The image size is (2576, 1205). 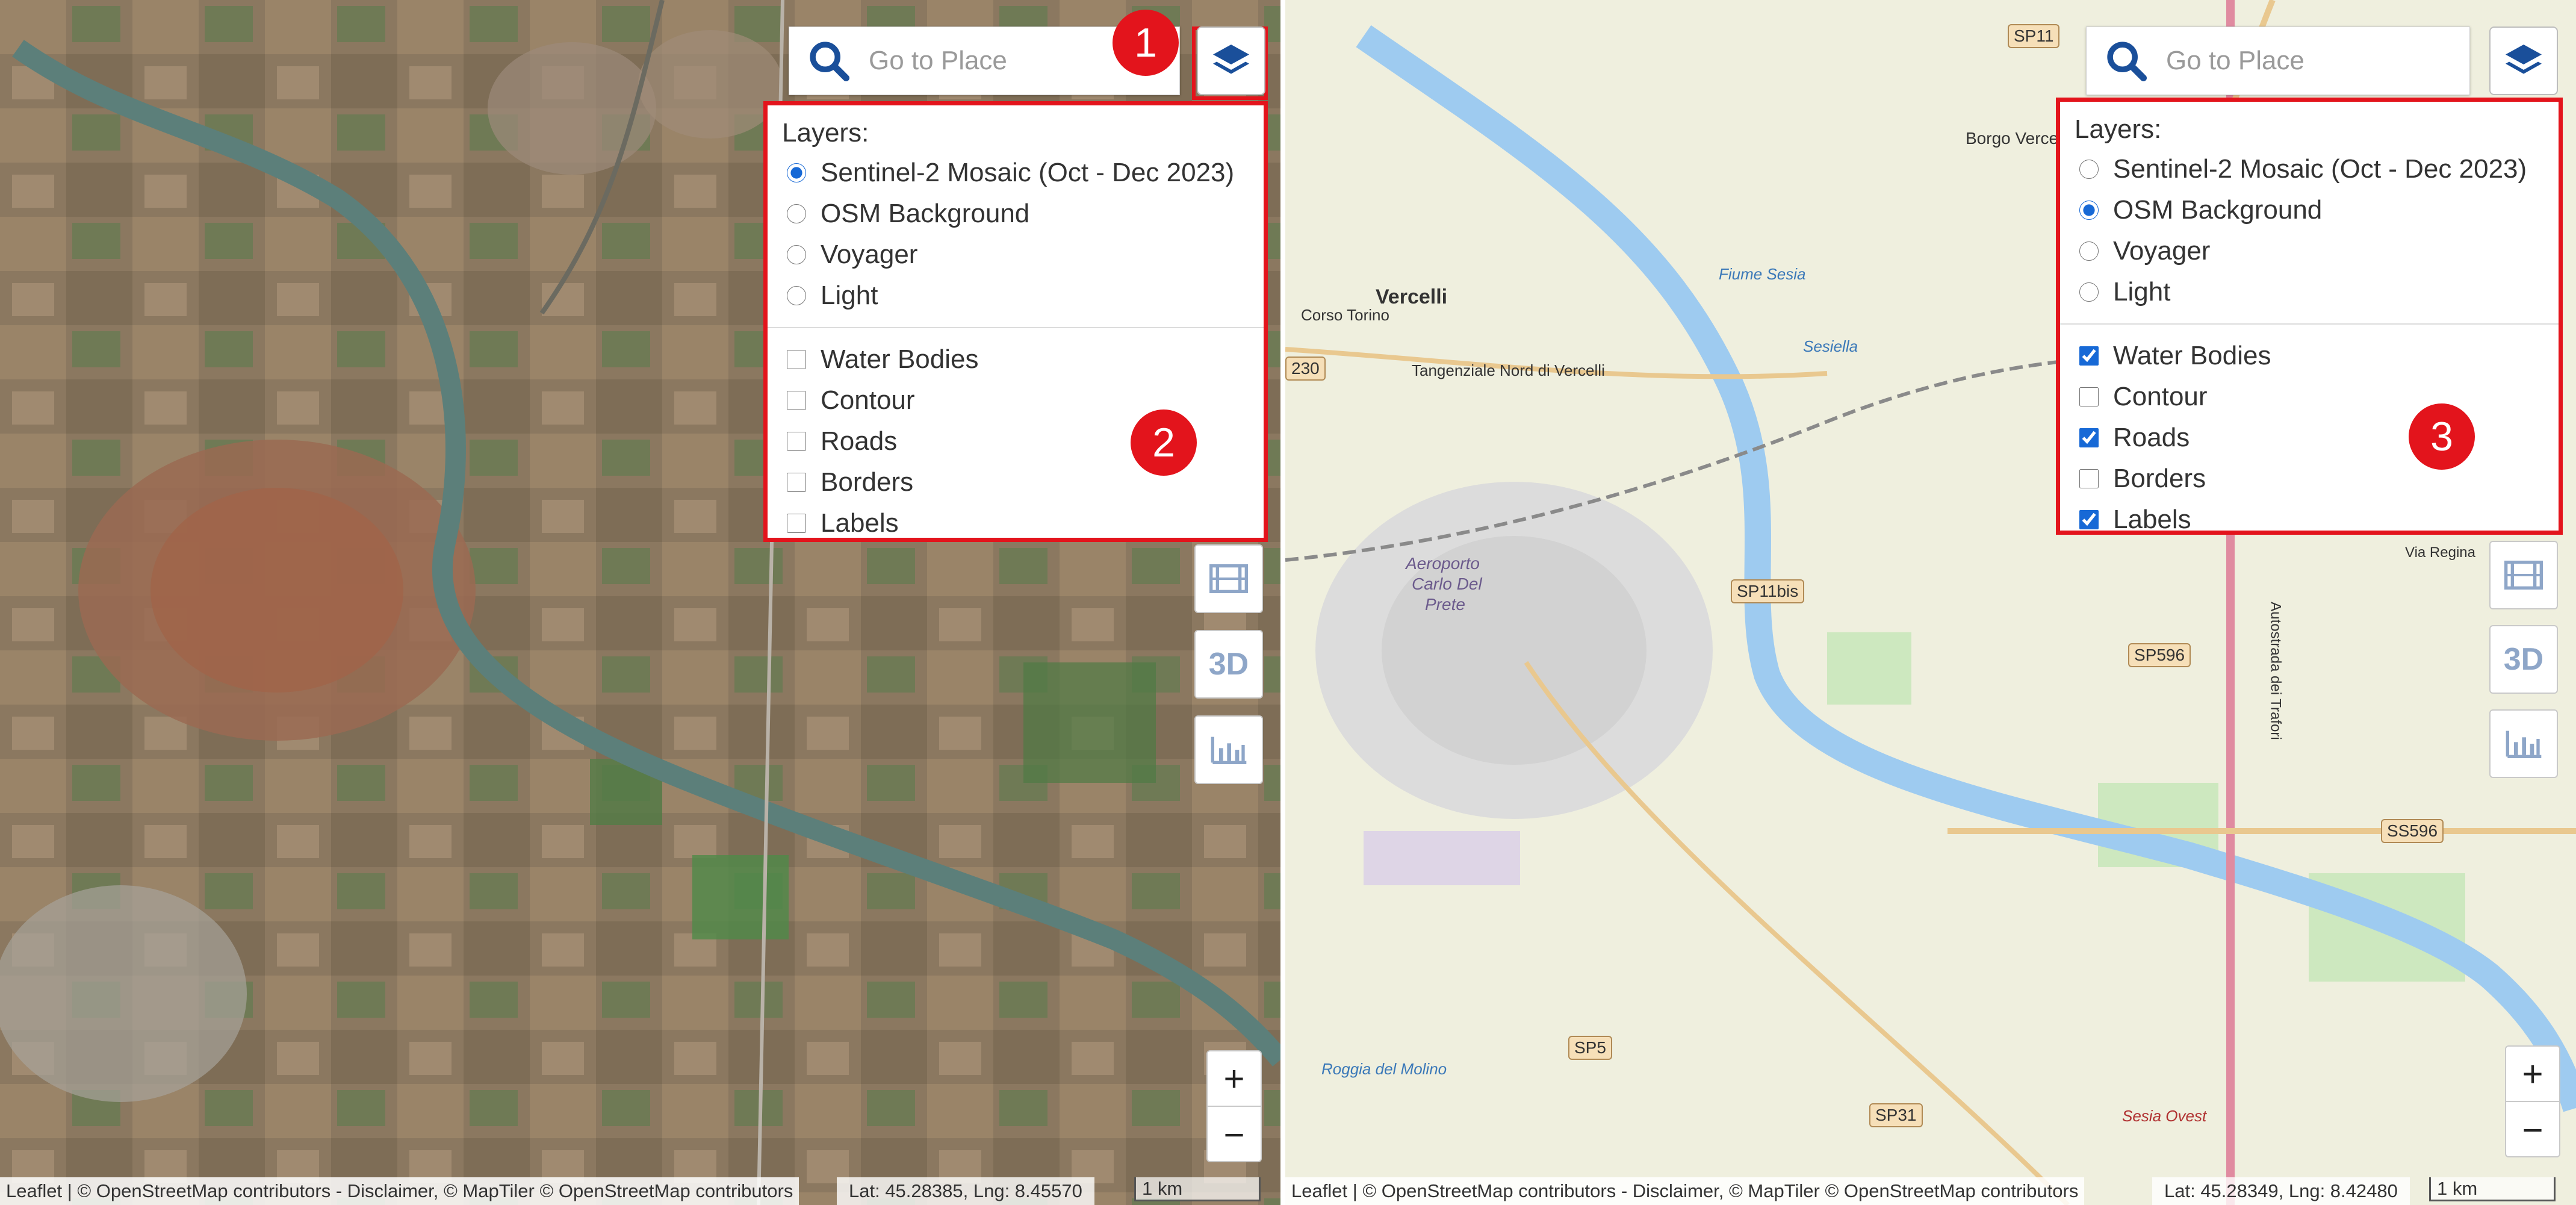 I want to click on map-label-roggia-molino: Roggia del Molino, so click(x=1384, y=1069).